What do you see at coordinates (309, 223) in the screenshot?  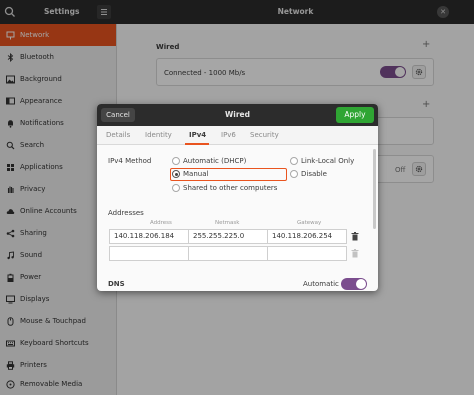 I see `column-gateway: Gateway` at bounding box center [309, 223].